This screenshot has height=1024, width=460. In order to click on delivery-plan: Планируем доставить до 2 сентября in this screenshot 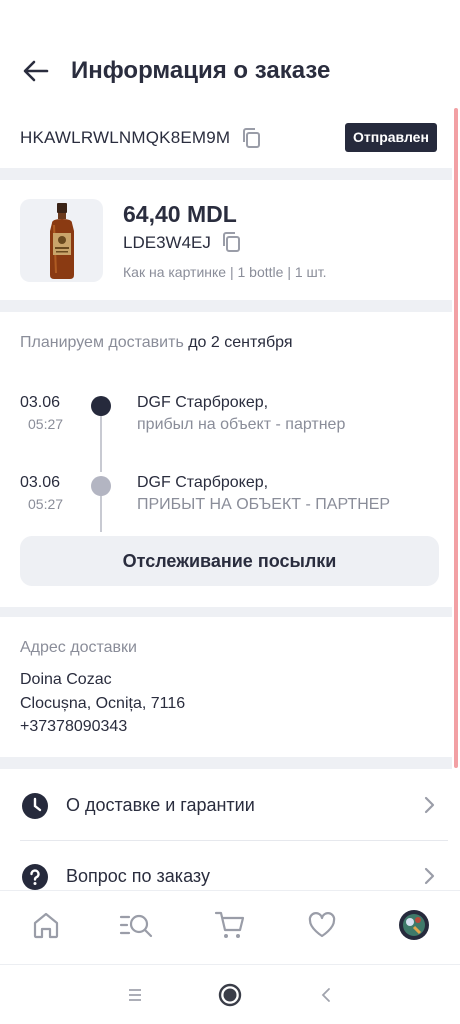, I will do `click(156, 343)`.